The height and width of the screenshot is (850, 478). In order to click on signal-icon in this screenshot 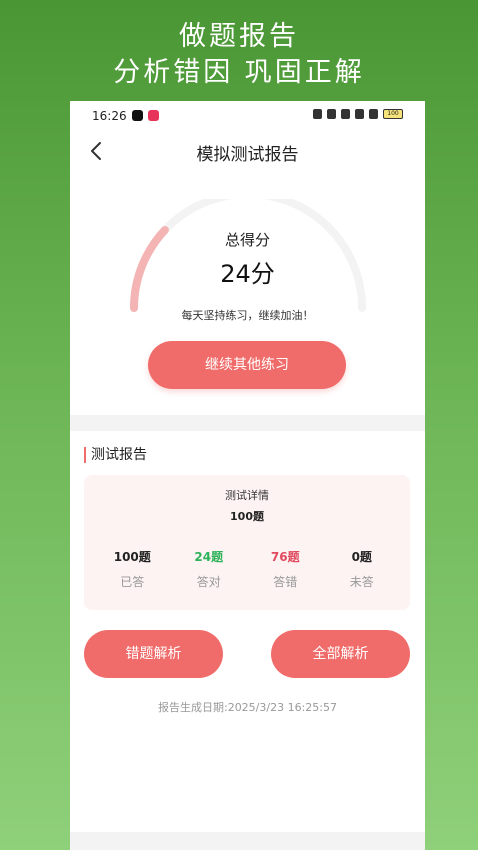, I will do `click(373, 114)`.